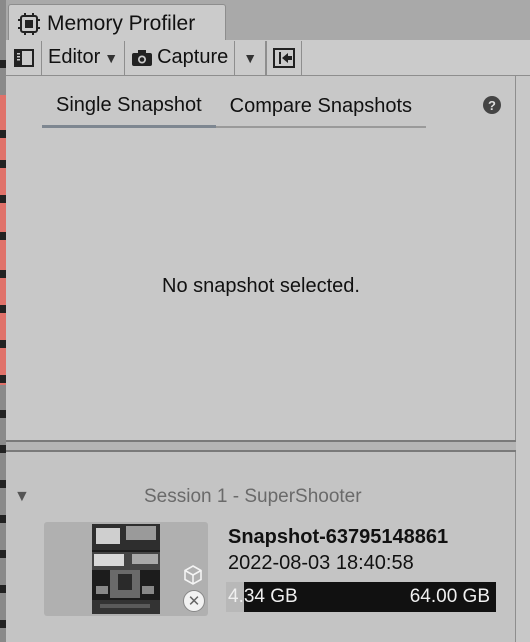 This screenshot has width=530, height=642. What do you see at coordinates (129, 111) in the screenshot?
I see `tab-single-snapshot: Single Snapshot` at bounding box center [129, 111].